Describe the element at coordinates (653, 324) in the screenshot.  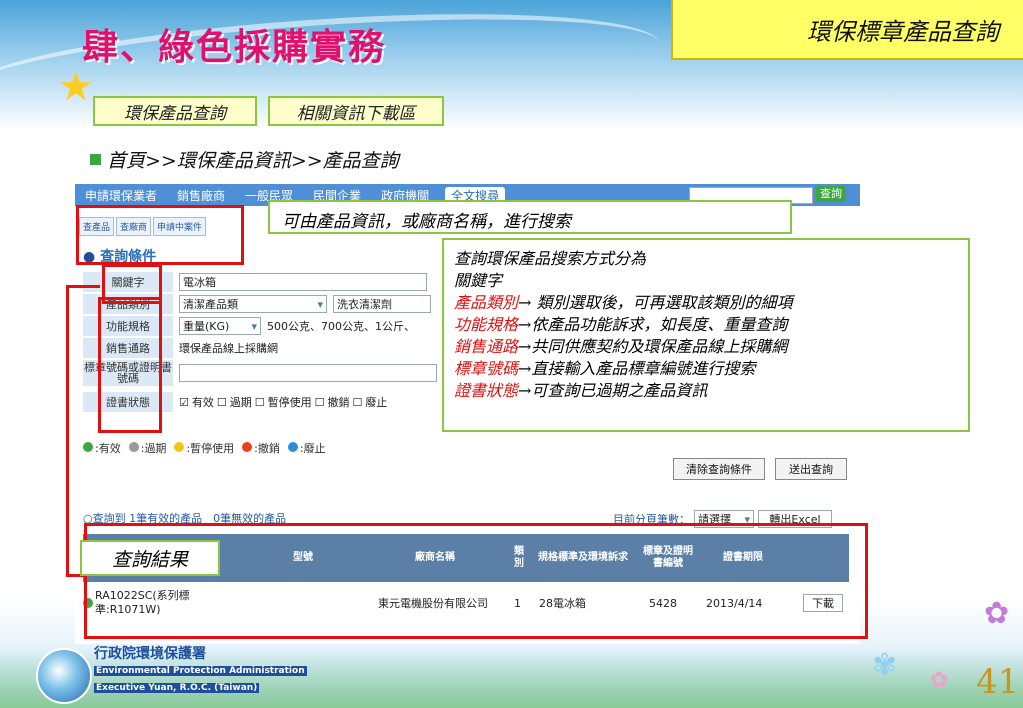
I see `method-desc: →依產品功能訴求，如長度、重量查詢` at that location.